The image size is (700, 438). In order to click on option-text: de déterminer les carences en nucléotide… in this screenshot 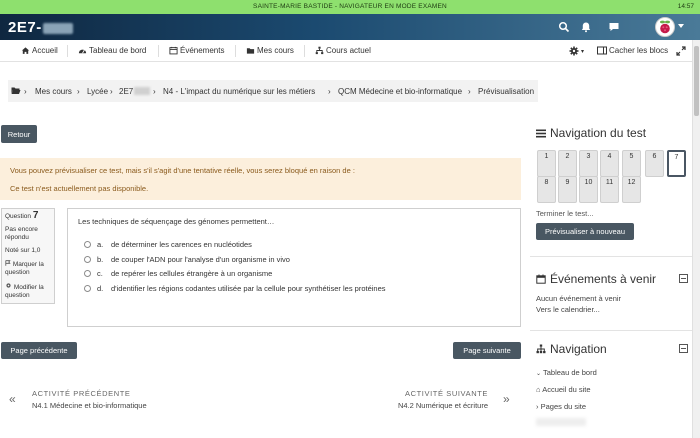, I will do `click(181, 244)`.